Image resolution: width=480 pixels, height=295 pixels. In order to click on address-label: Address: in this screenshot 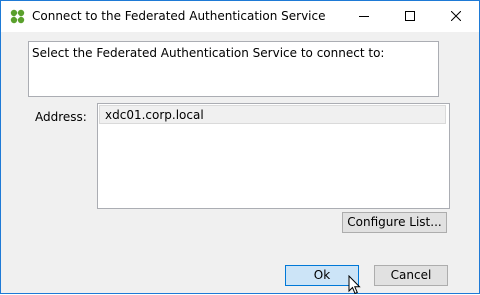, I will do `click(61, 117)`.